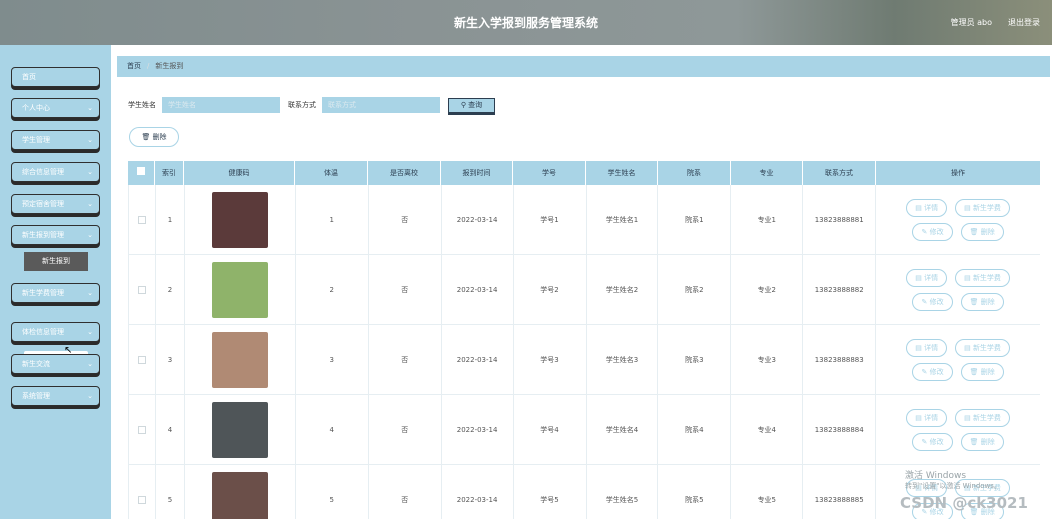  Describe the element at coordinates (623, 359) in the screenshot. I see `cell-student-name: 学生姓名3` at that location.